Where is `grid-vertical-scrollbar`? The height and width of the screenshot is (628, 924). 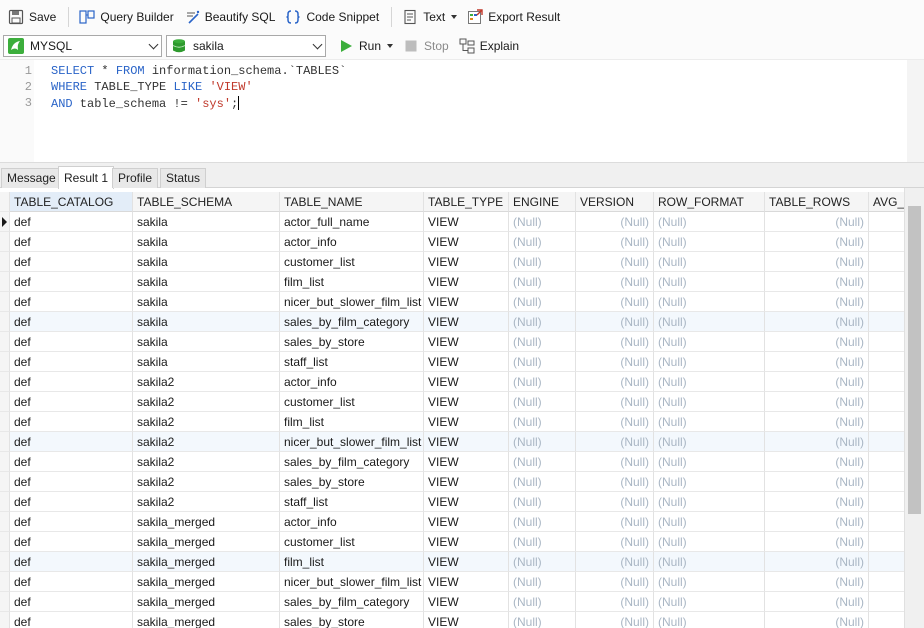 grid-vertical-scrollbar is located at coordinates (914, 408).